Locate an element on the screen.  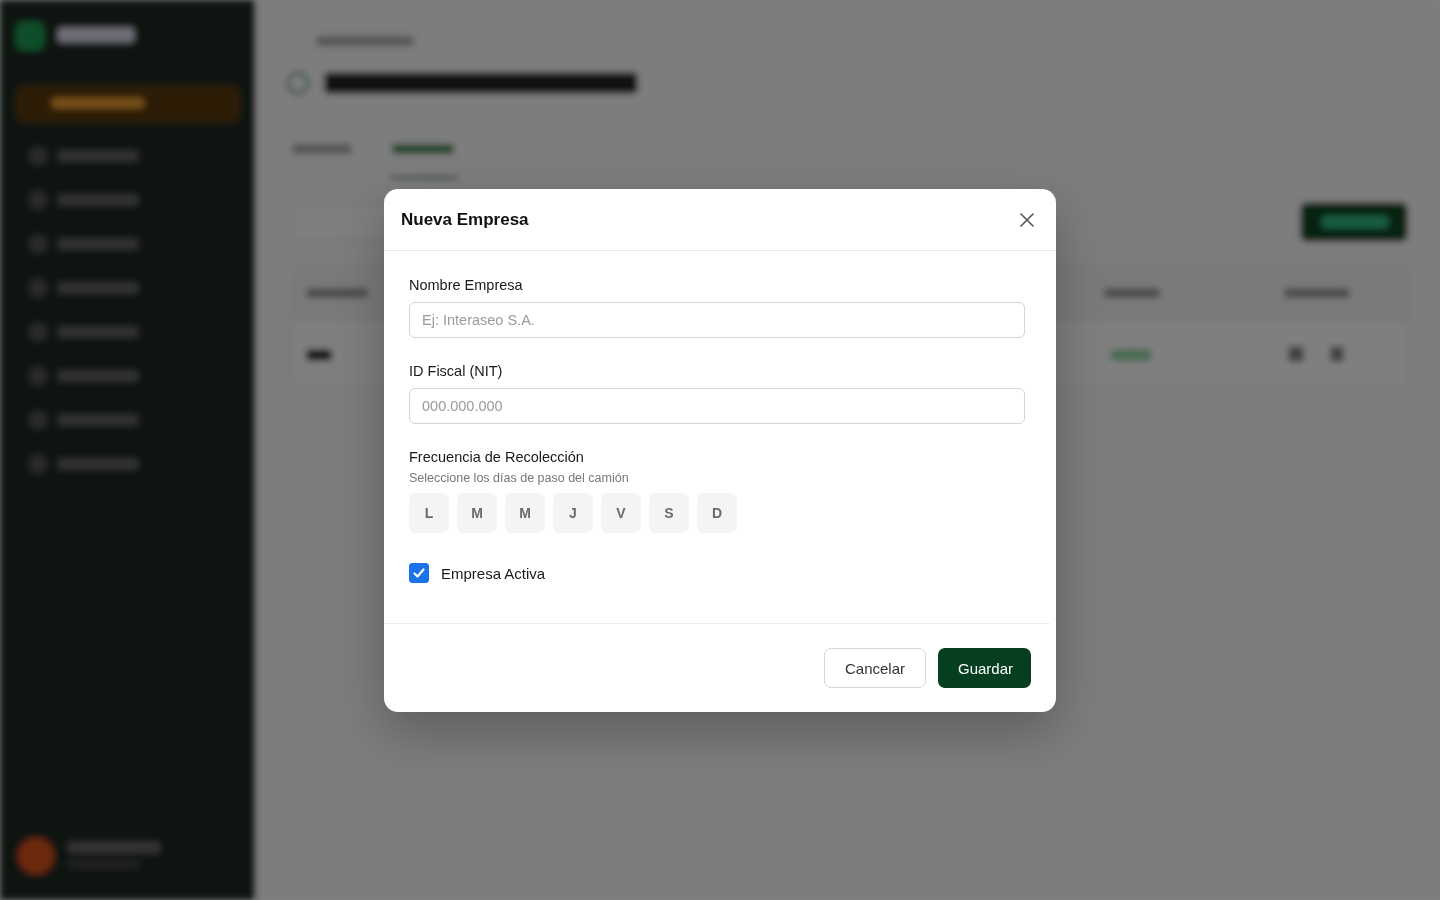
dialog-title: Nueva Empresa is located at coordinates (465, 219).